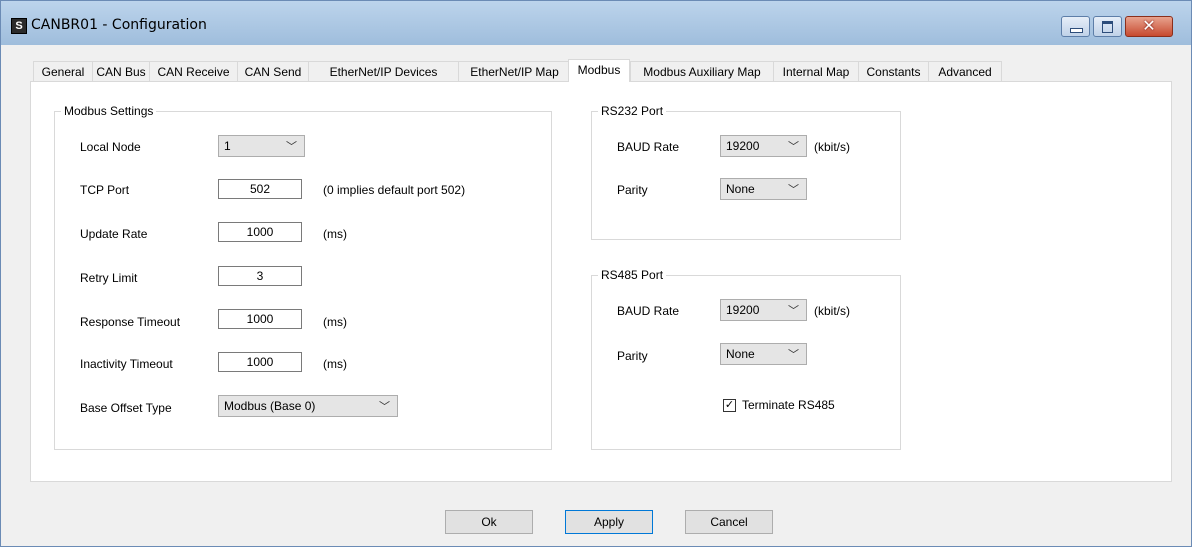 Image resolution: width=1192 pixels, height=547 pixels. What do you see at coordinates (763, 146) in the screenshot?
I see `rs232-baud-select: 19200 ﹀` at bounding box center [763, 146].